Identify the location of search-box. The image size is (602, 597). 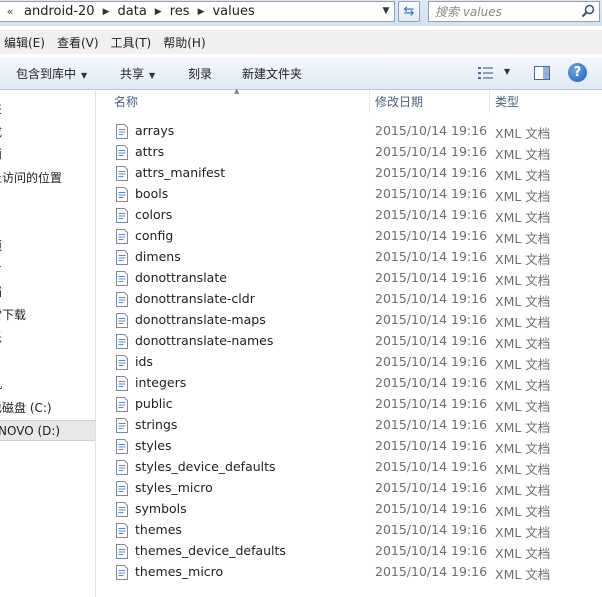
(514, 11).